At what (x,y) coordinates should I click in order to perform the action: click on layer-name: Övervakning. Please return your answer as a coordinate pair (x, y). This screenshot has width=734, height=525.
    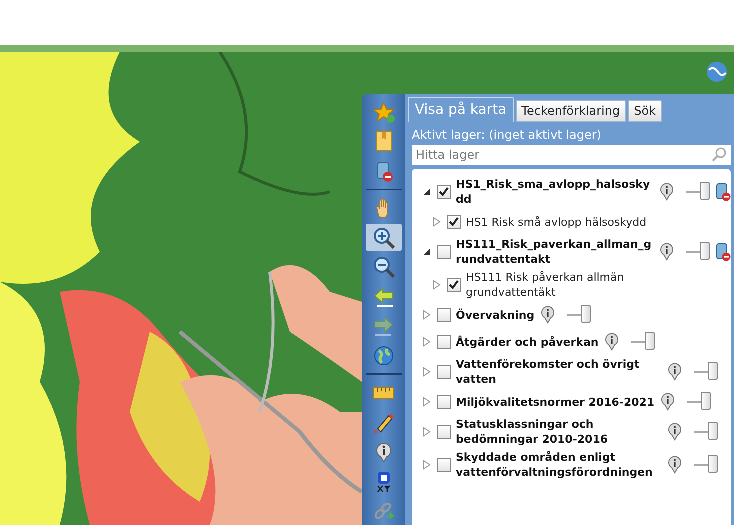
    Looking at the image, I should click on (495, 315).